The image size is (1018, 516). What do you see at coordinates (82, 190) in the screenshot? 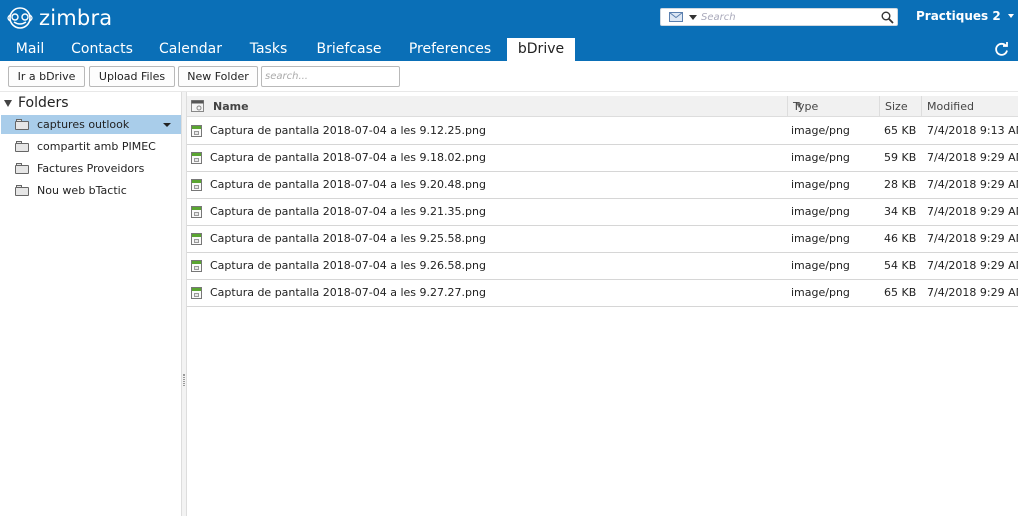
I see `folder-label: Nou web bTactic` at bounding box center [82, 190].